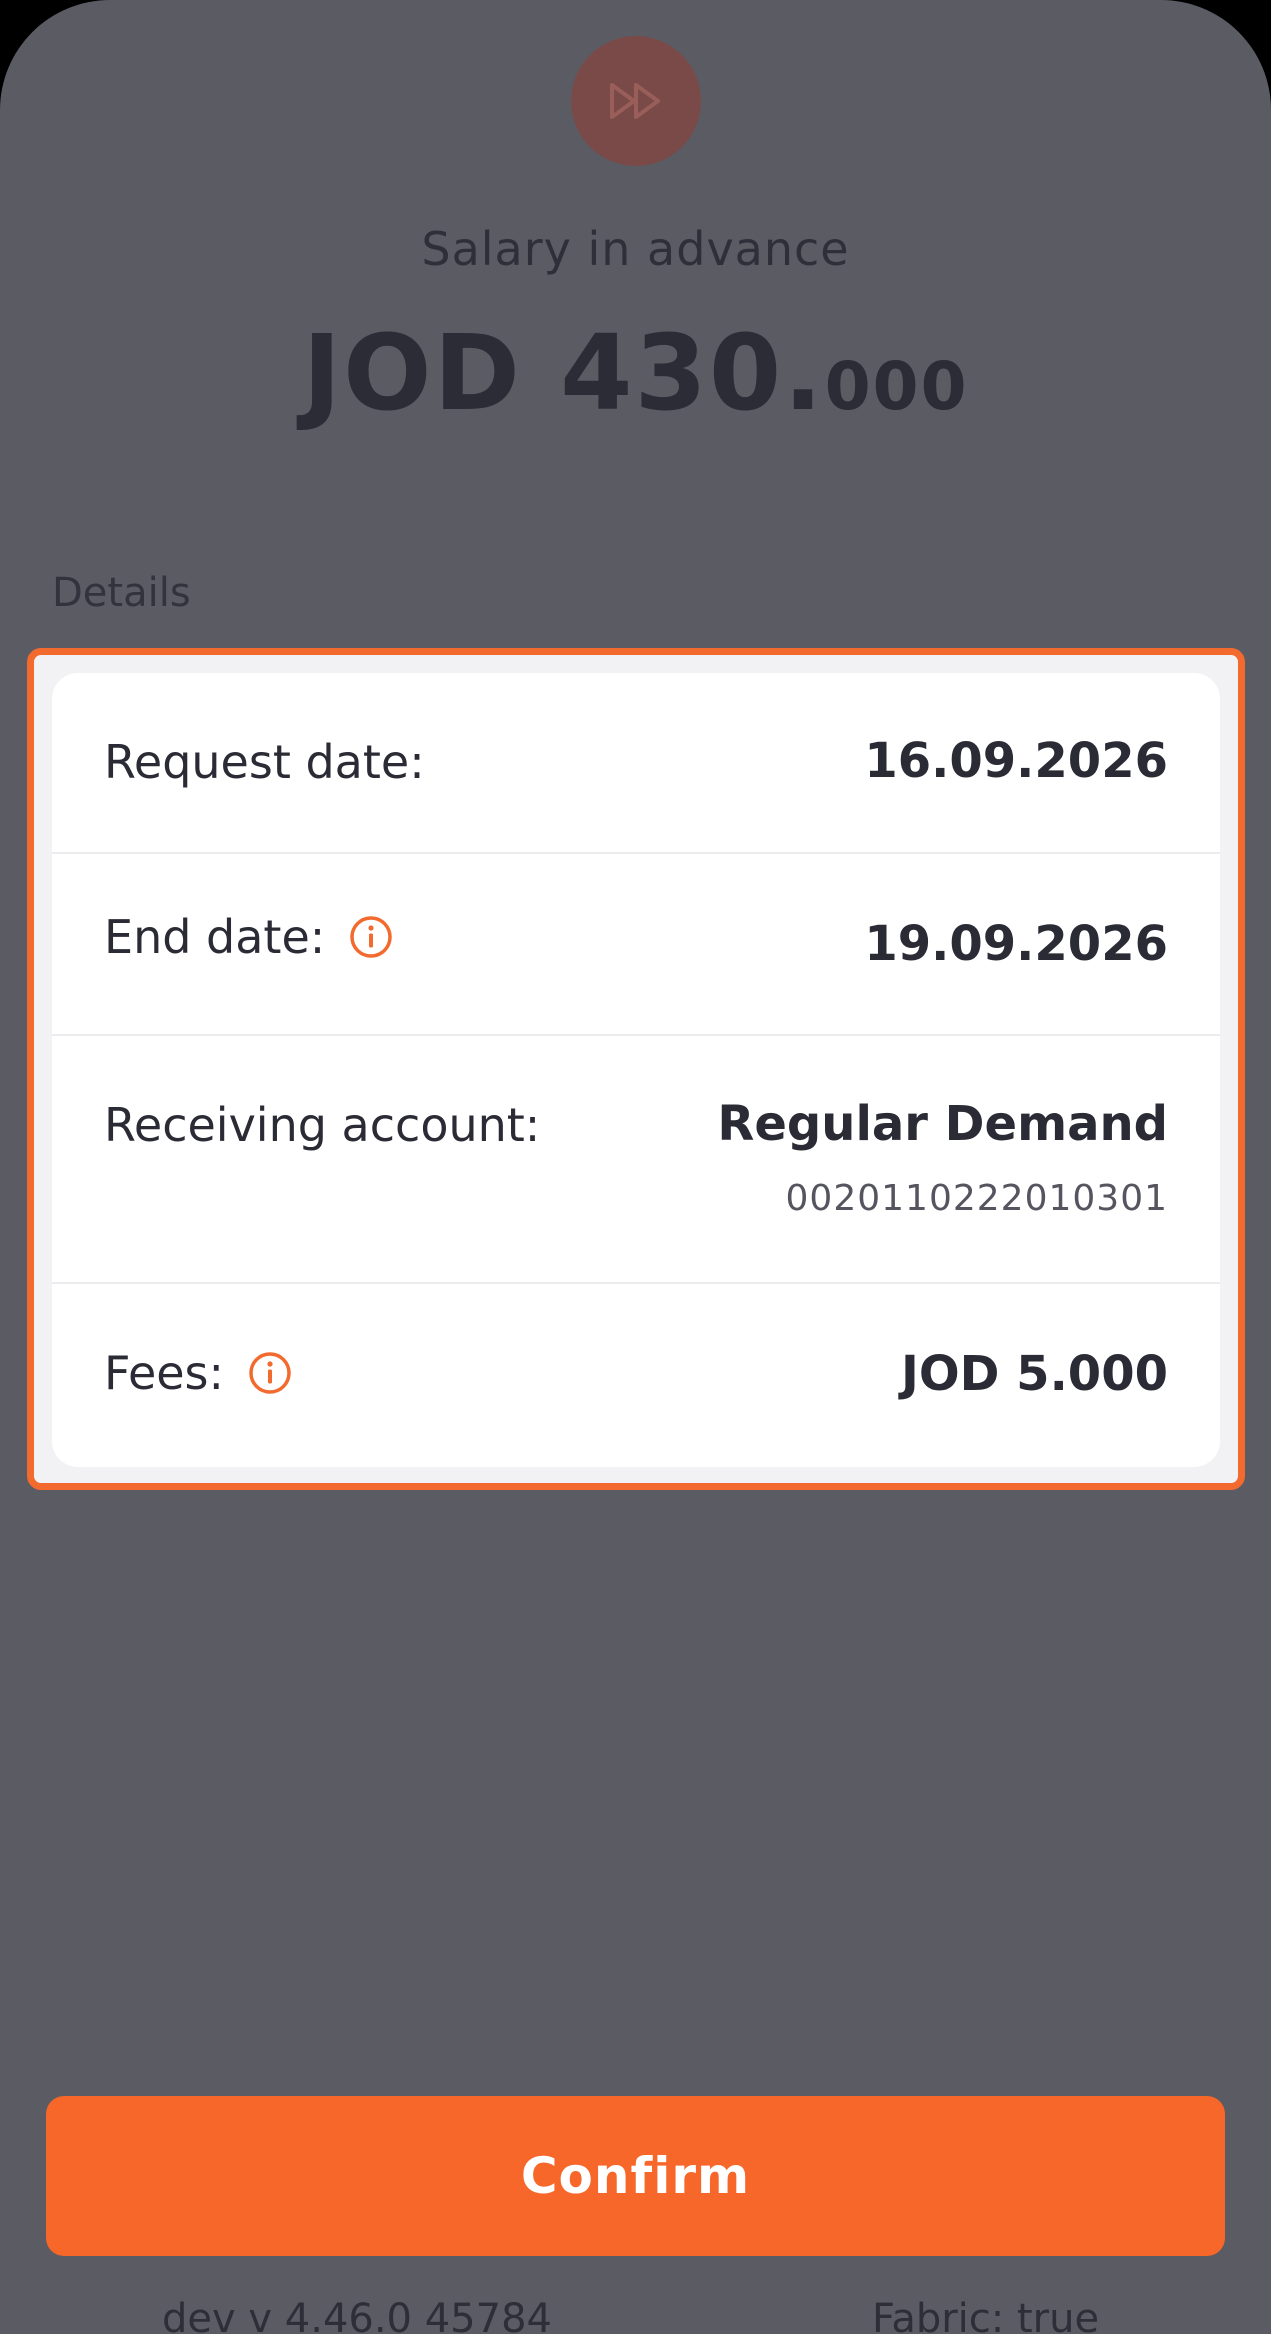 This screenshot has width=1271, height=2334. Describe the element at coordinates (635, 2176) in the screenshot. I see `confirm-button: Confirm` at that location.